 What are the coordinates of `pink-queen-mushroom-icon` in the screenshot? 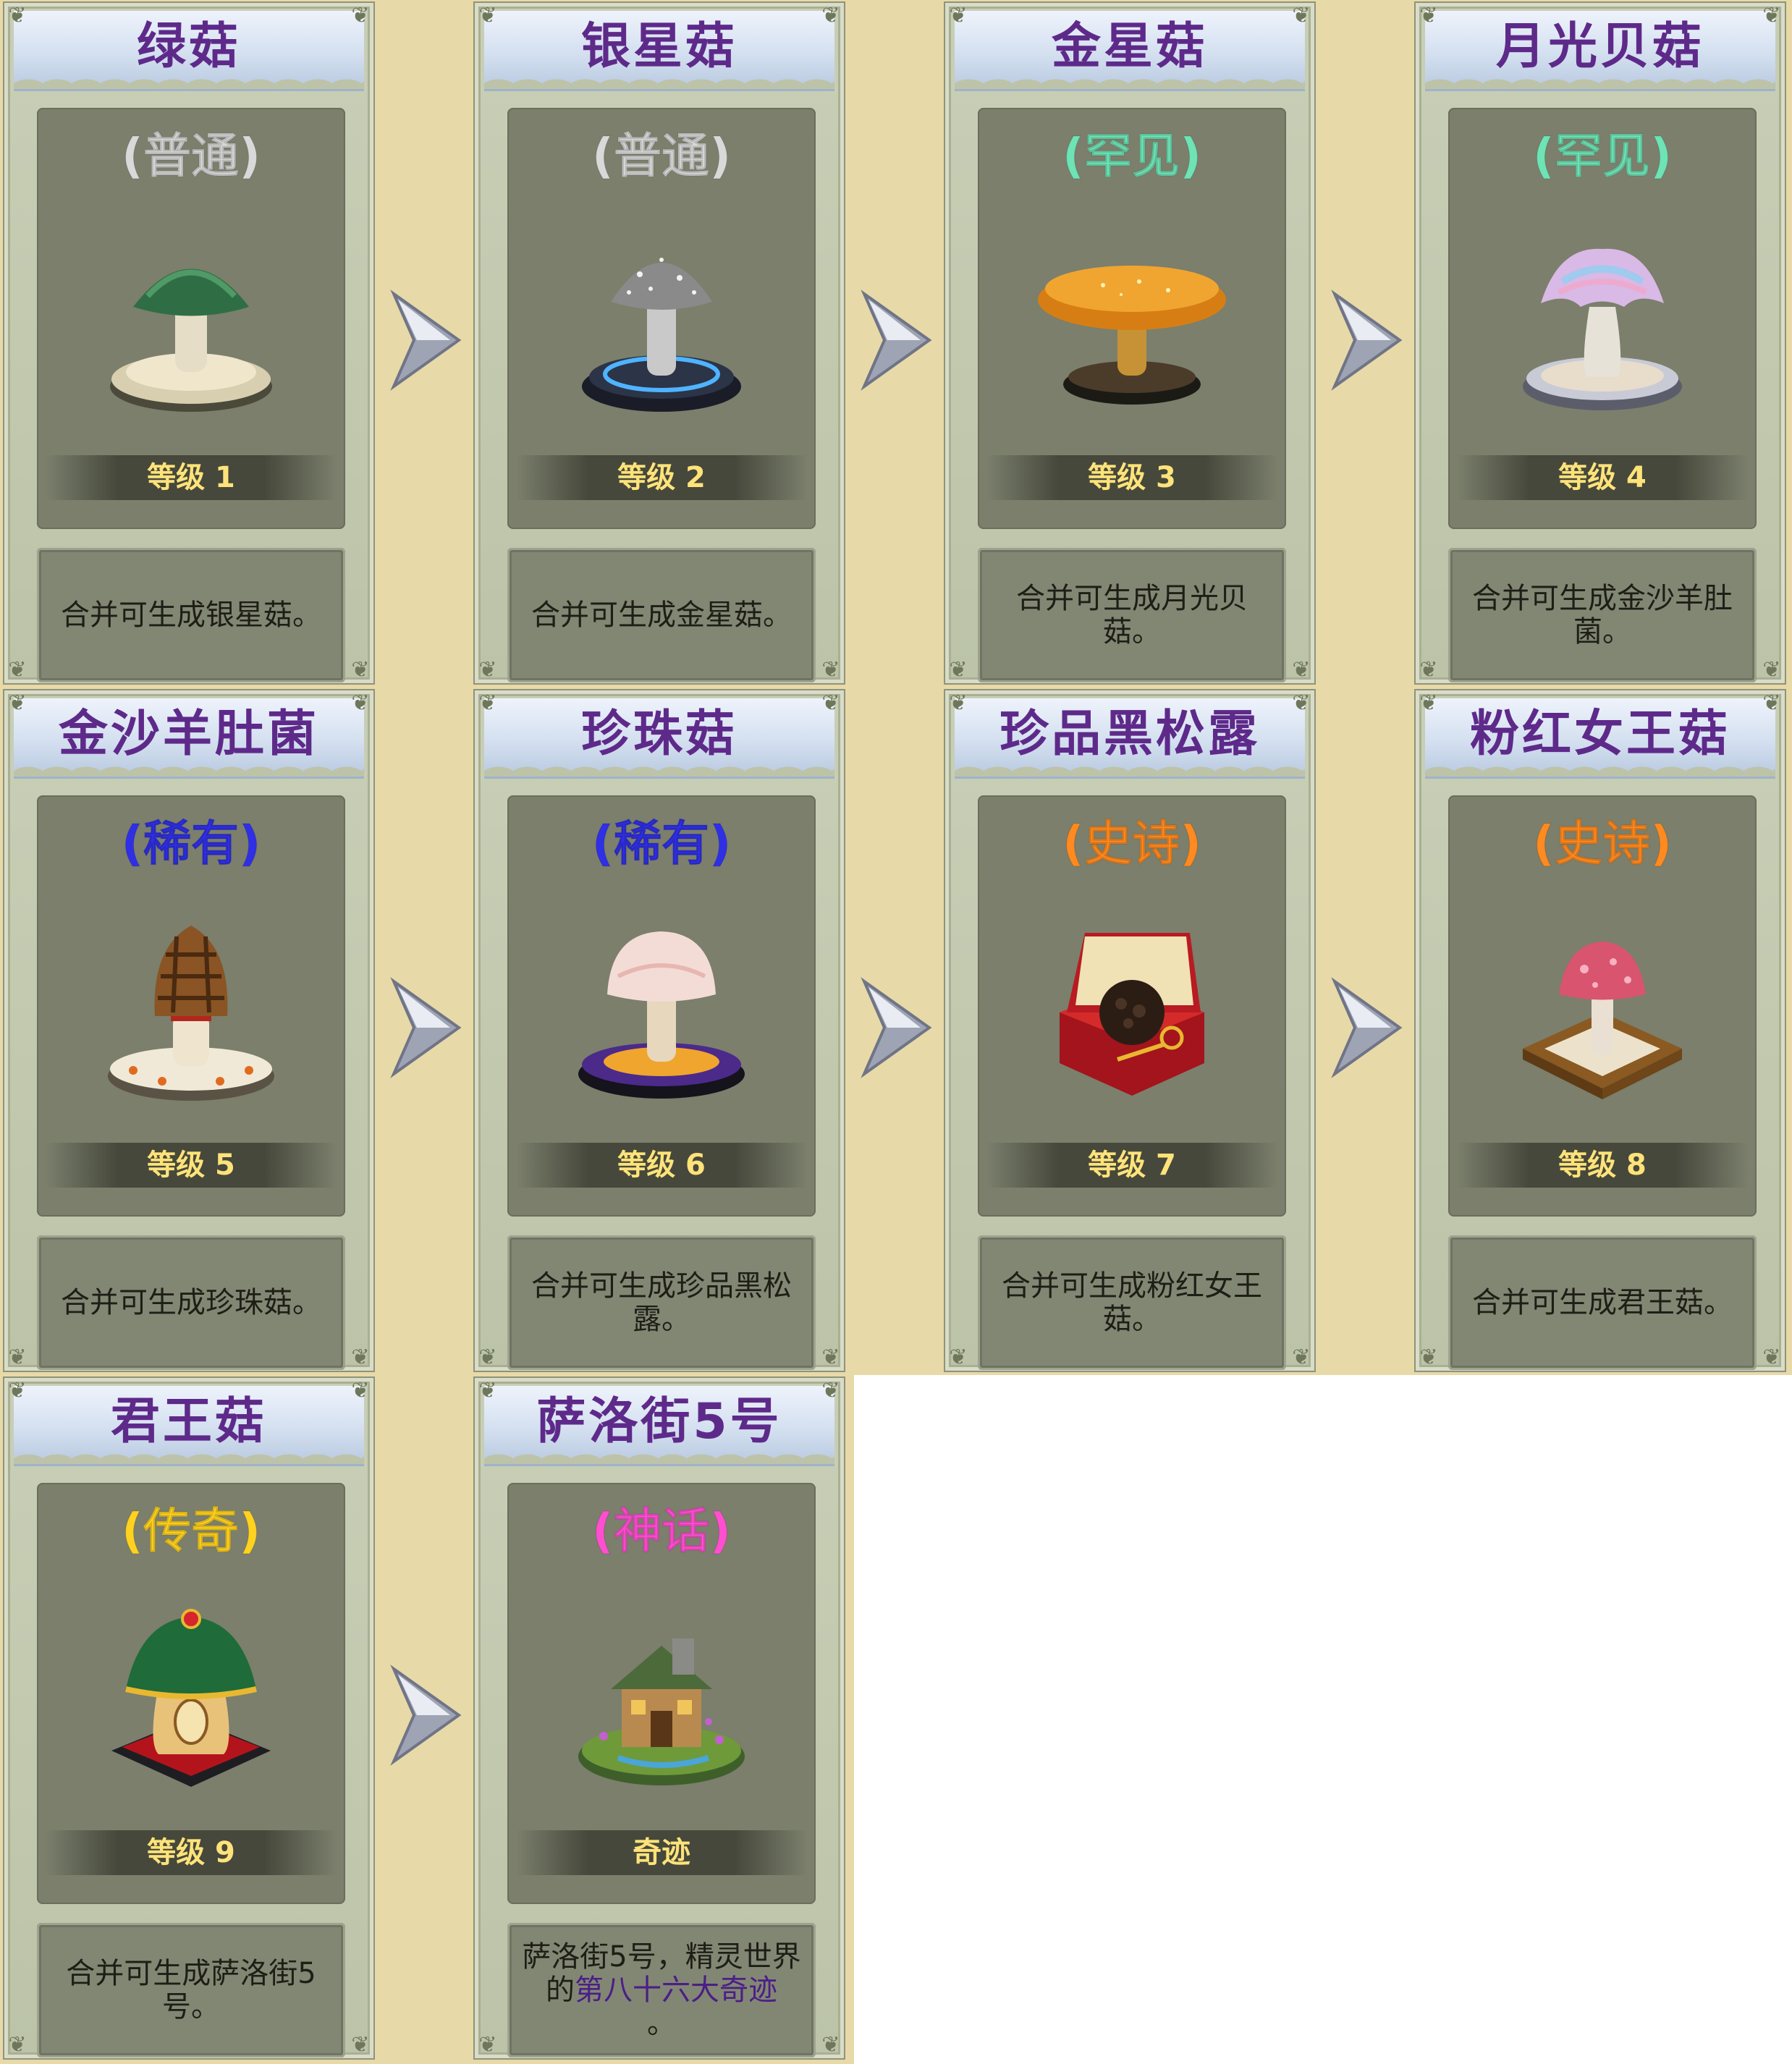 It's located at (1602, 1020).